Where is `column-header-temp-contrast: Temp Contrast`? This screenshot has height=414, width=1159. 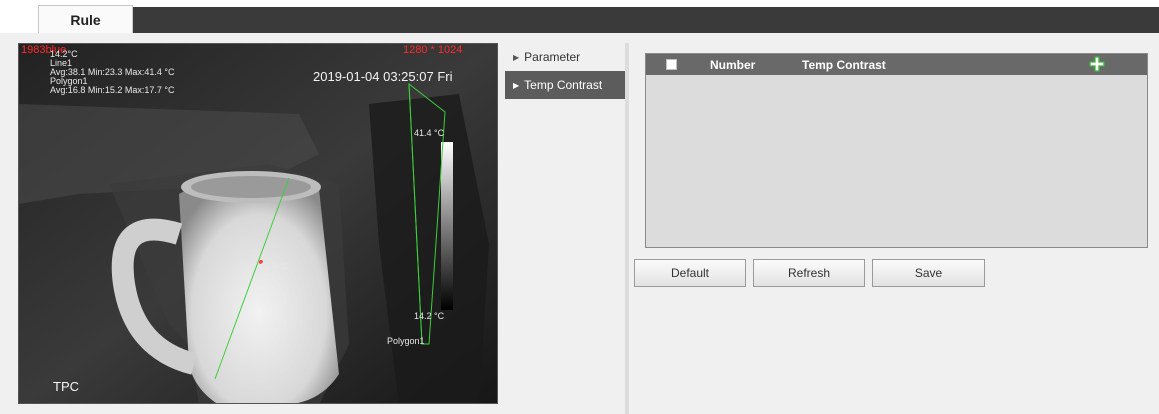
column-header-temp-contrast: Temp Contrast is located at coordinates (844, 65).